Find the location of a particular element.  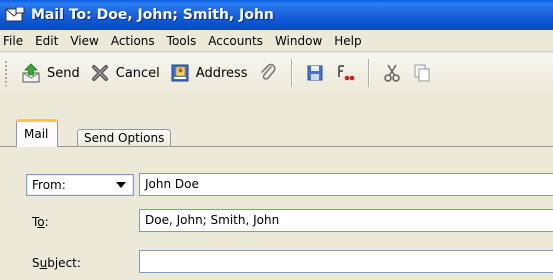

from-label: From: is located at coordinates (49, 185).